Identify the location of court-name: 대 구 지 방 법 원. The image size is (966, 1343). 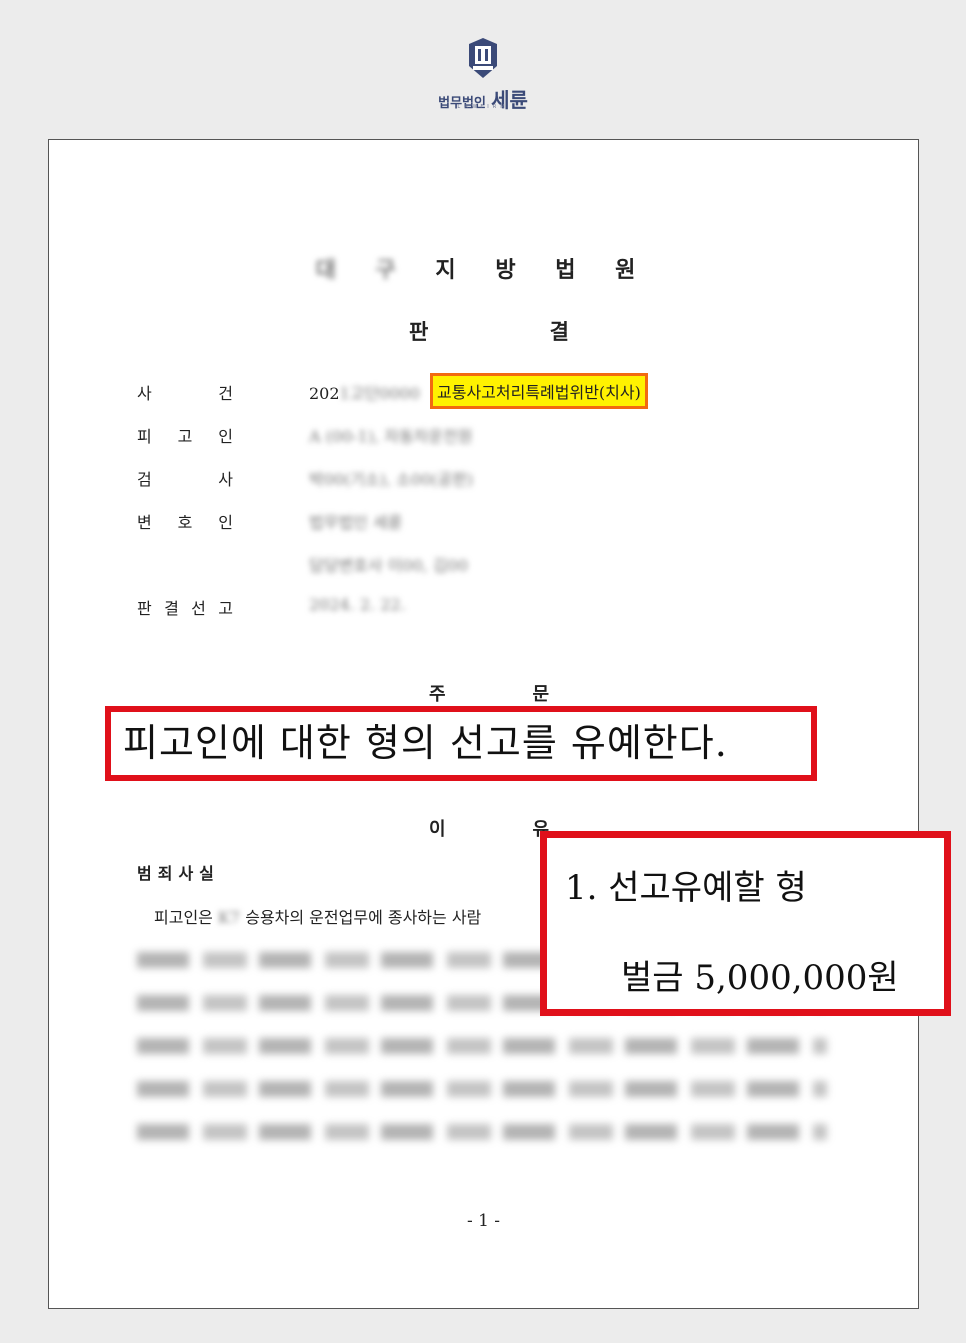
(483, 268).